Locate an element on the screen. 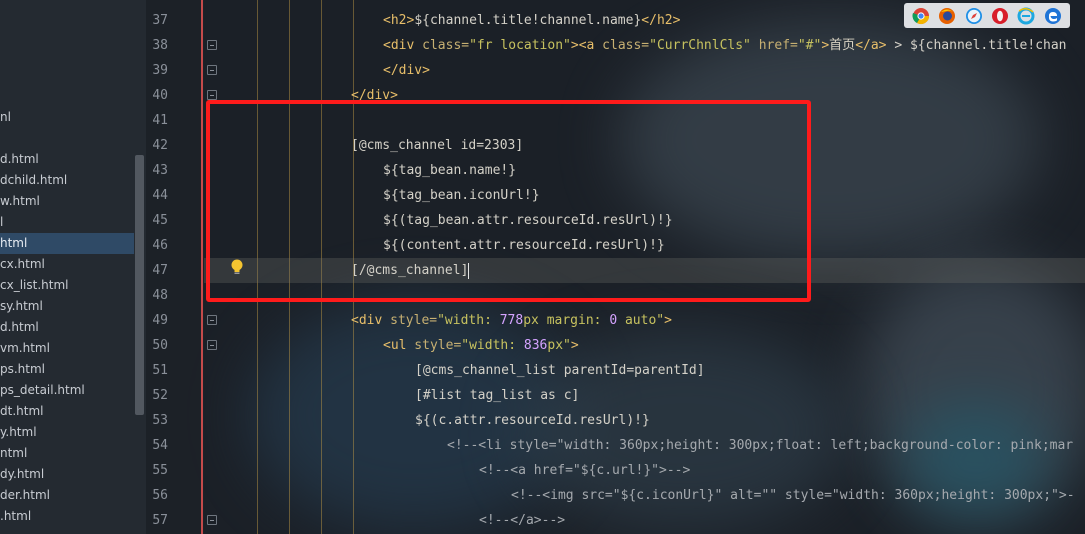  code-token: <ul is located at coordinates (395, 345).